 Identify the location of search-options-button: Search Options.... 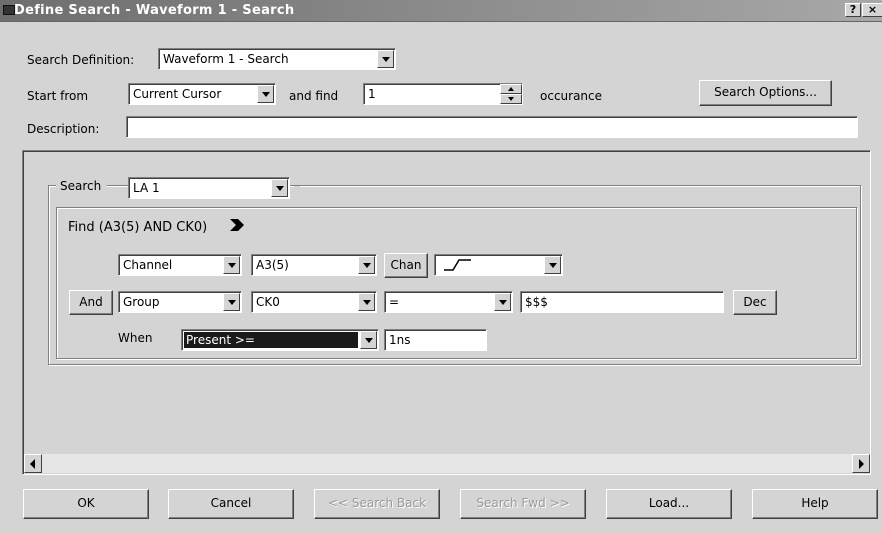
(765, 93).